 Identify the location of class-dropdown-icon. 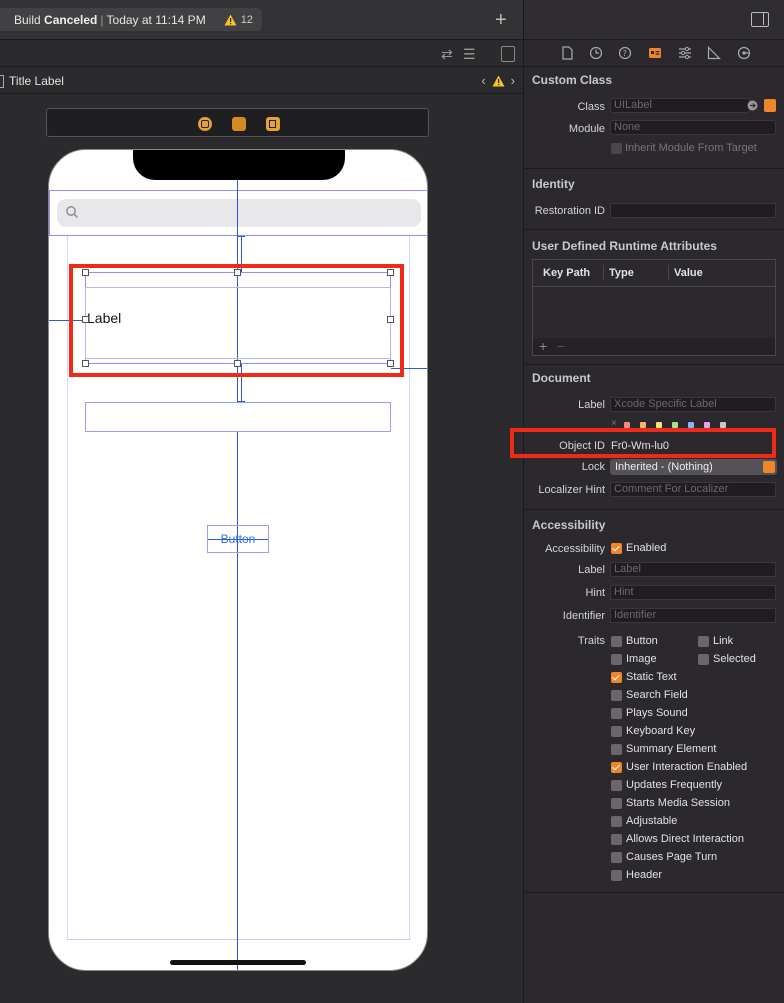
(770, 105).